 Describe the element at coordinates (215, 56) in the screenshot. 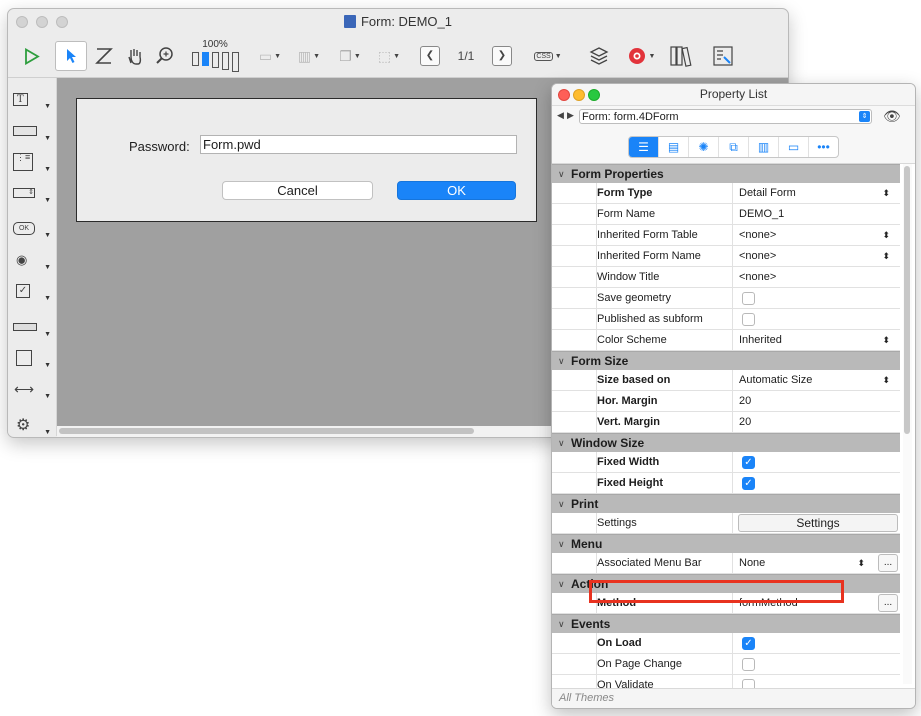

I see `zoom-level-control: 100%` at that location.